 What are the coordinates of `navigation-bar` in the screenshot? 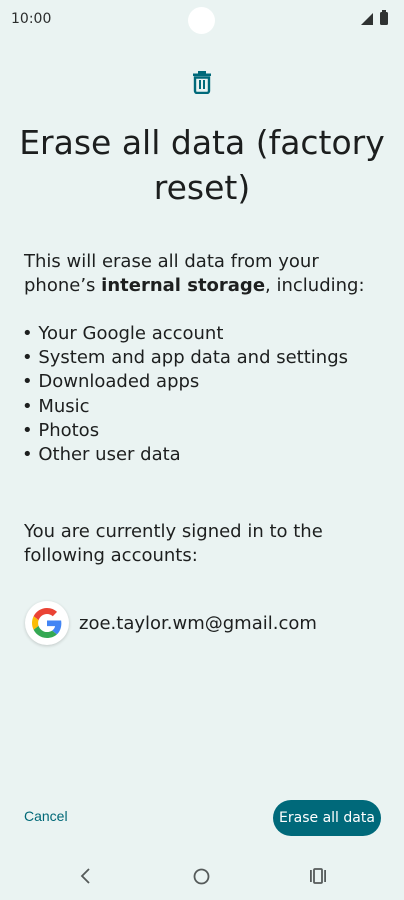 It's located at (202, 875).